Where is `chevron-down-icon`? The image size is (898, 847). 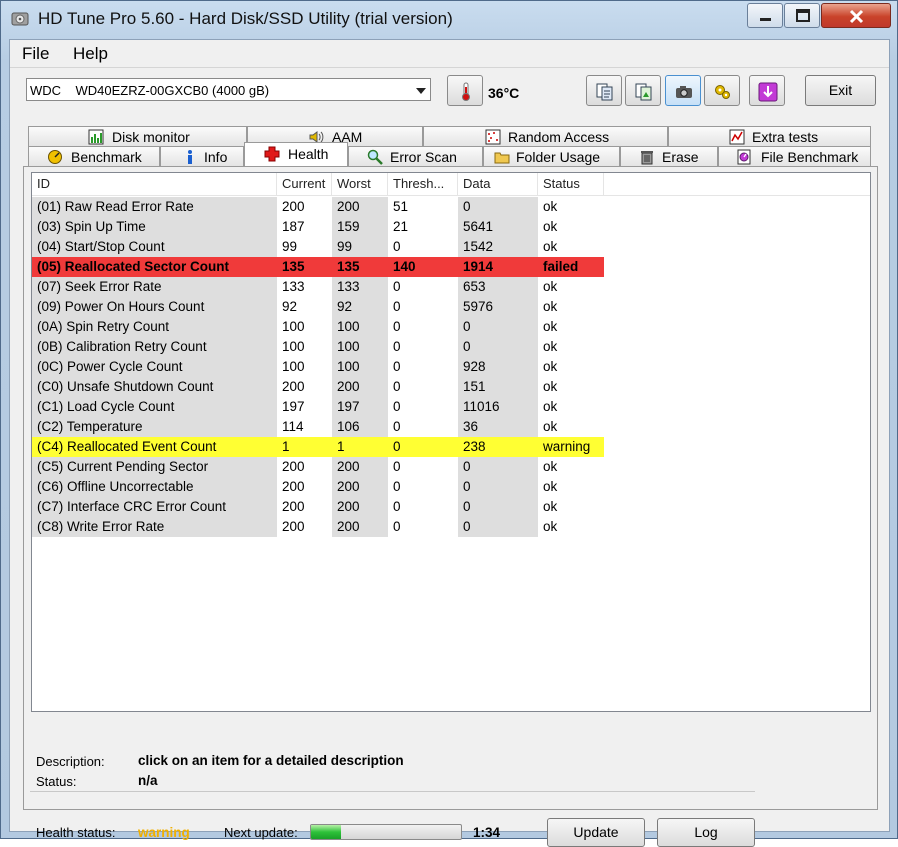
chevron-down-icon is located at coordinates (421, 91).